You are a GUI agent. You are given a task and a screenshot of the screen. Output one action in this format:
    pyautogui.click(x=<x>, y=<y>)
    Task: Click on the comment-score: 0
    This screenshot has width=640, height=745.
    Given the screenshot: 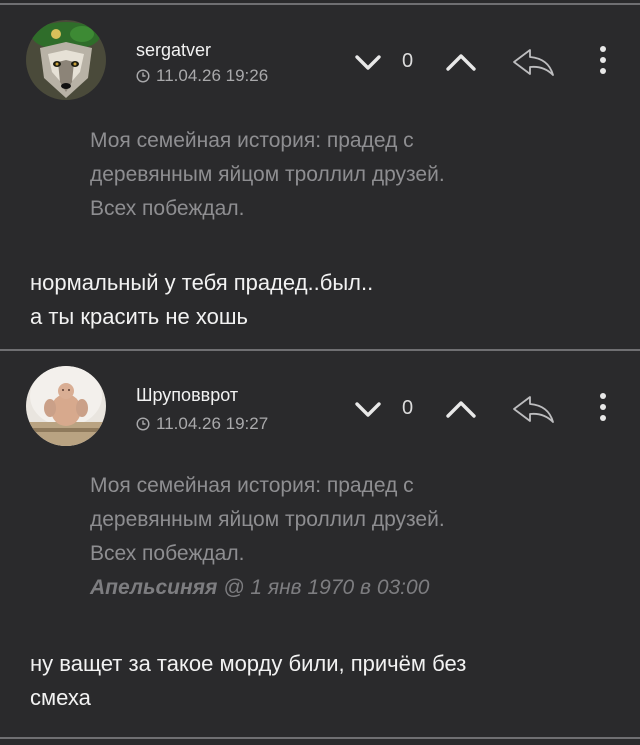 What is the action you would take?
    pyautogui.click(x=408, y=408)
    